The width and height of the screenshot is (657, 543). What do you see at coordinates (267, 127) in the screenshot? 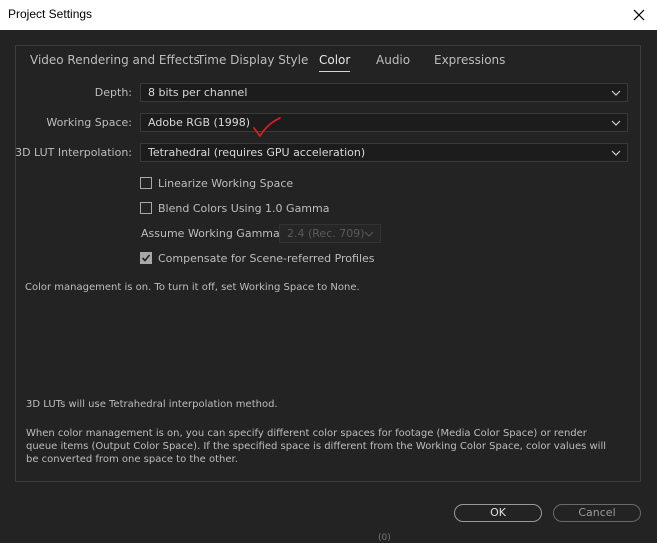
I see `annotation-checkmark-icon` at bounding box center [267, 127].